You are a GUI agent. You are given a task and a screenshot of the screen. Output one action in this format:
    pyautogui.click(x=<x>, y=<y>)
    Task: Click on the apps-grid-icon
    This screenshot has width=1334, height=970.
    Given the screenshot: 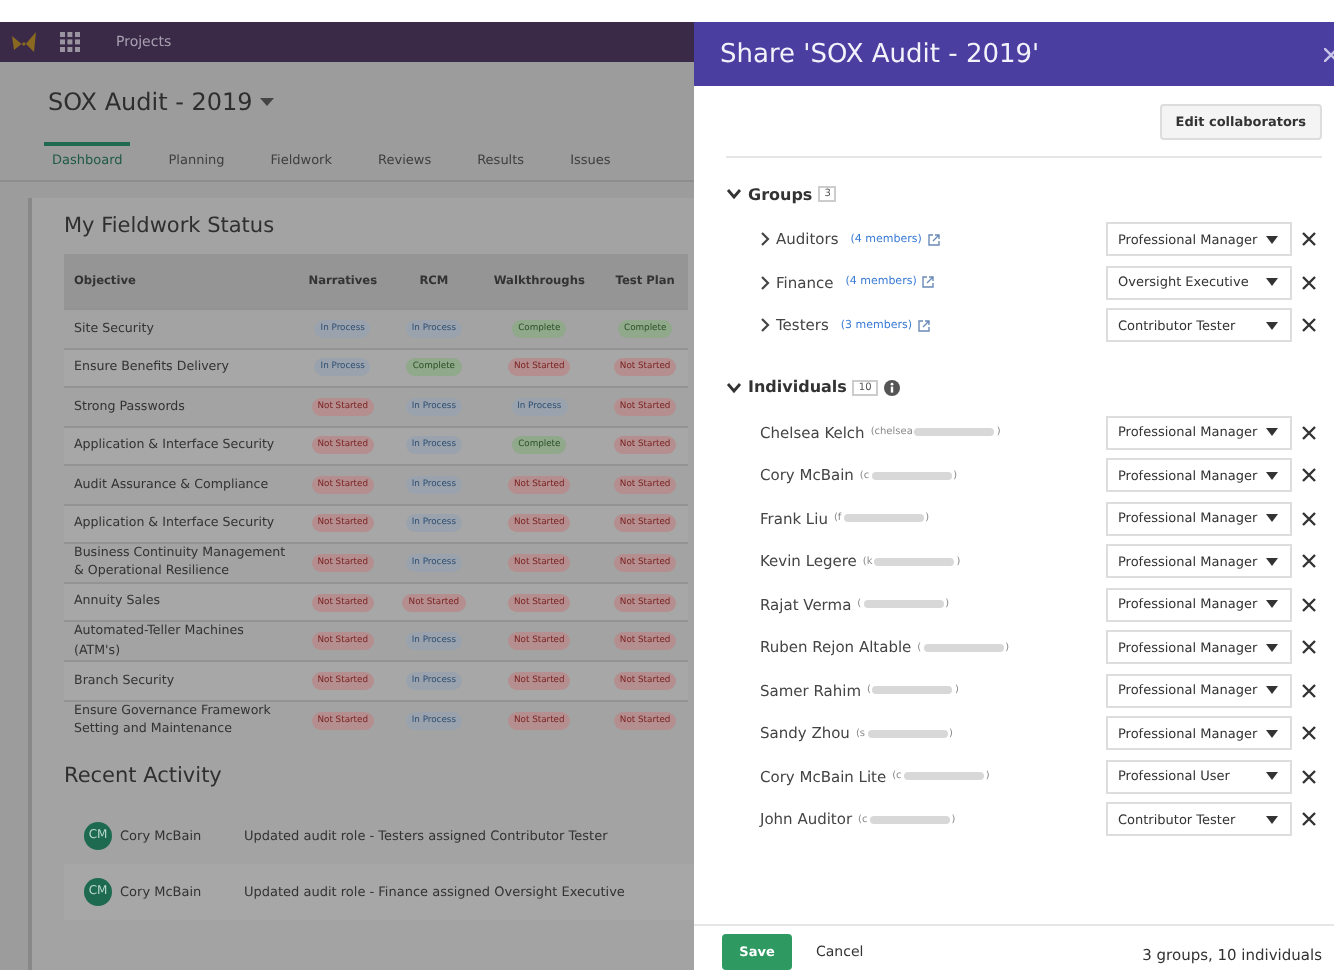 What is the action you would take?
    pyautogui.click(x=70, y=42)
    